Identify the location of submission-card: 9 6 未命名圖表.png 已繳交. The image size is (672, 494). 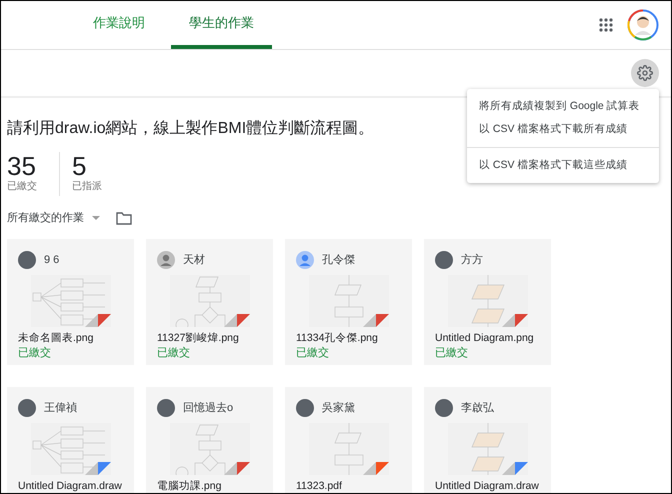
(70, 302).